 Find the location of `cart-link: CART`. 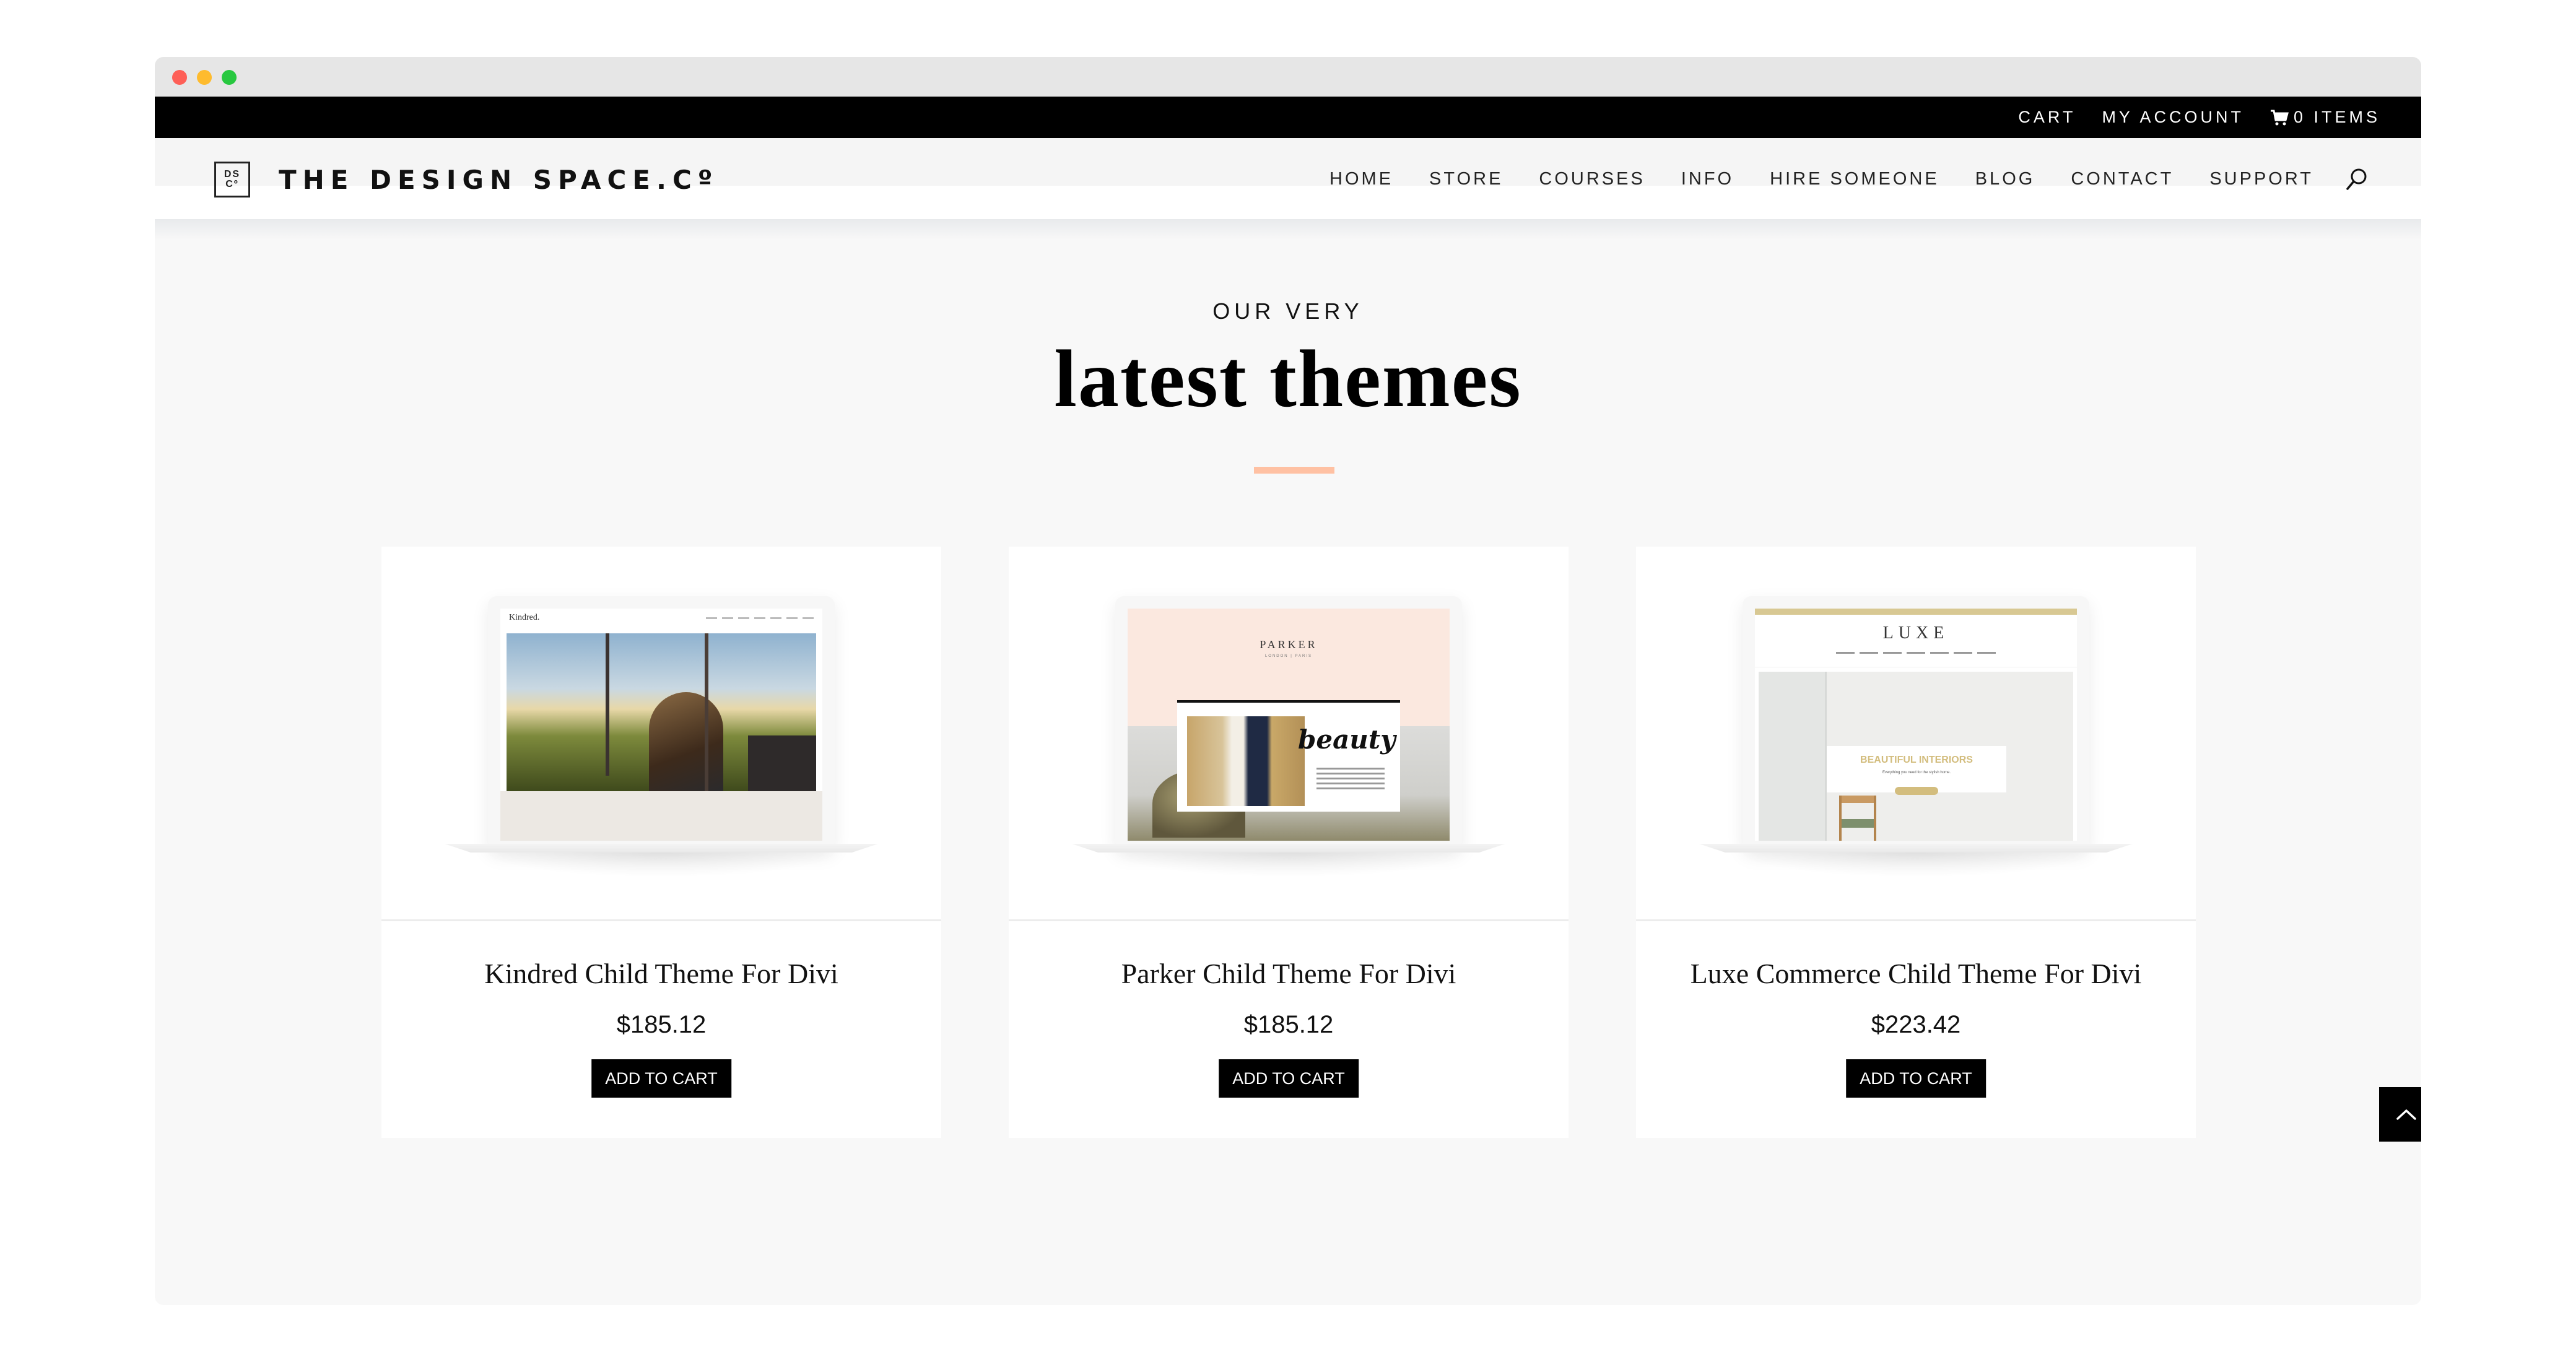

cart-link: CART is located at coordinates (2047, 118).